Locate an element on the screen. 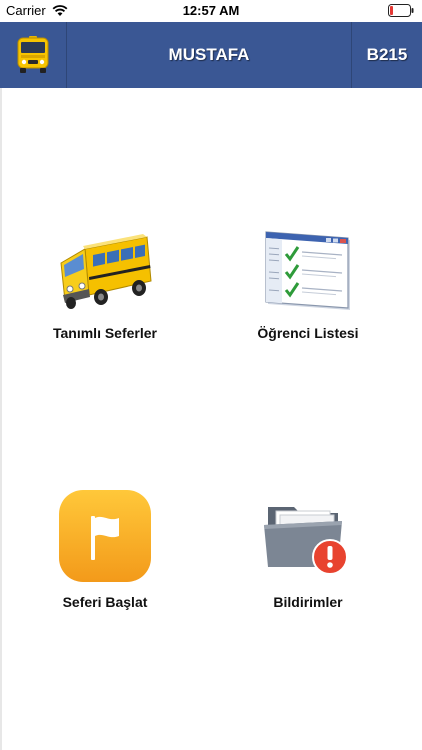 The height and width of the screenshot is (750, 422). menu-item-notifications: Bildirimler is located at coordinates (308, 551).